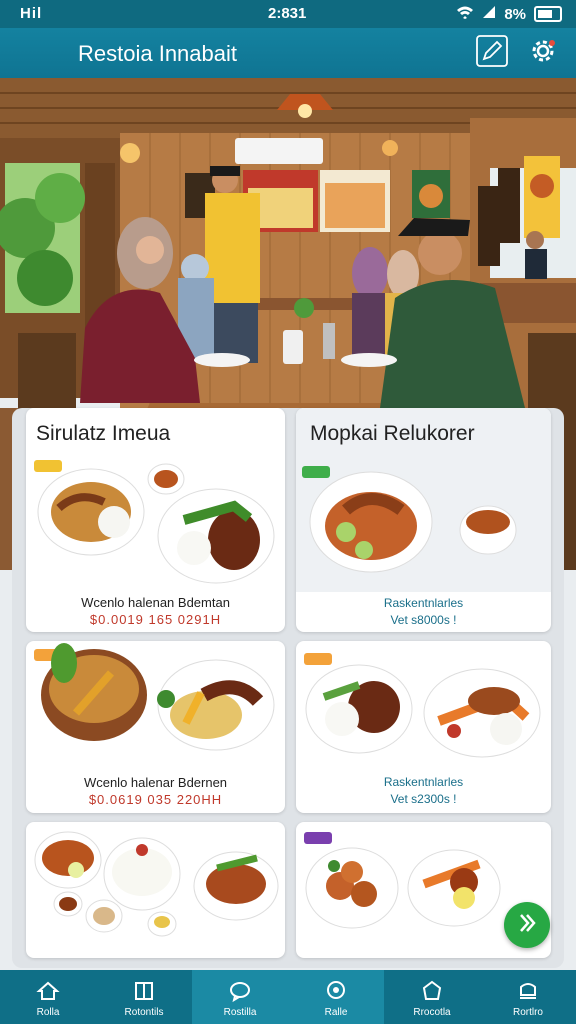 This screenshot has height=1024, width=576. I want to click on nav-label: Rostilla, so click(240, 1012).